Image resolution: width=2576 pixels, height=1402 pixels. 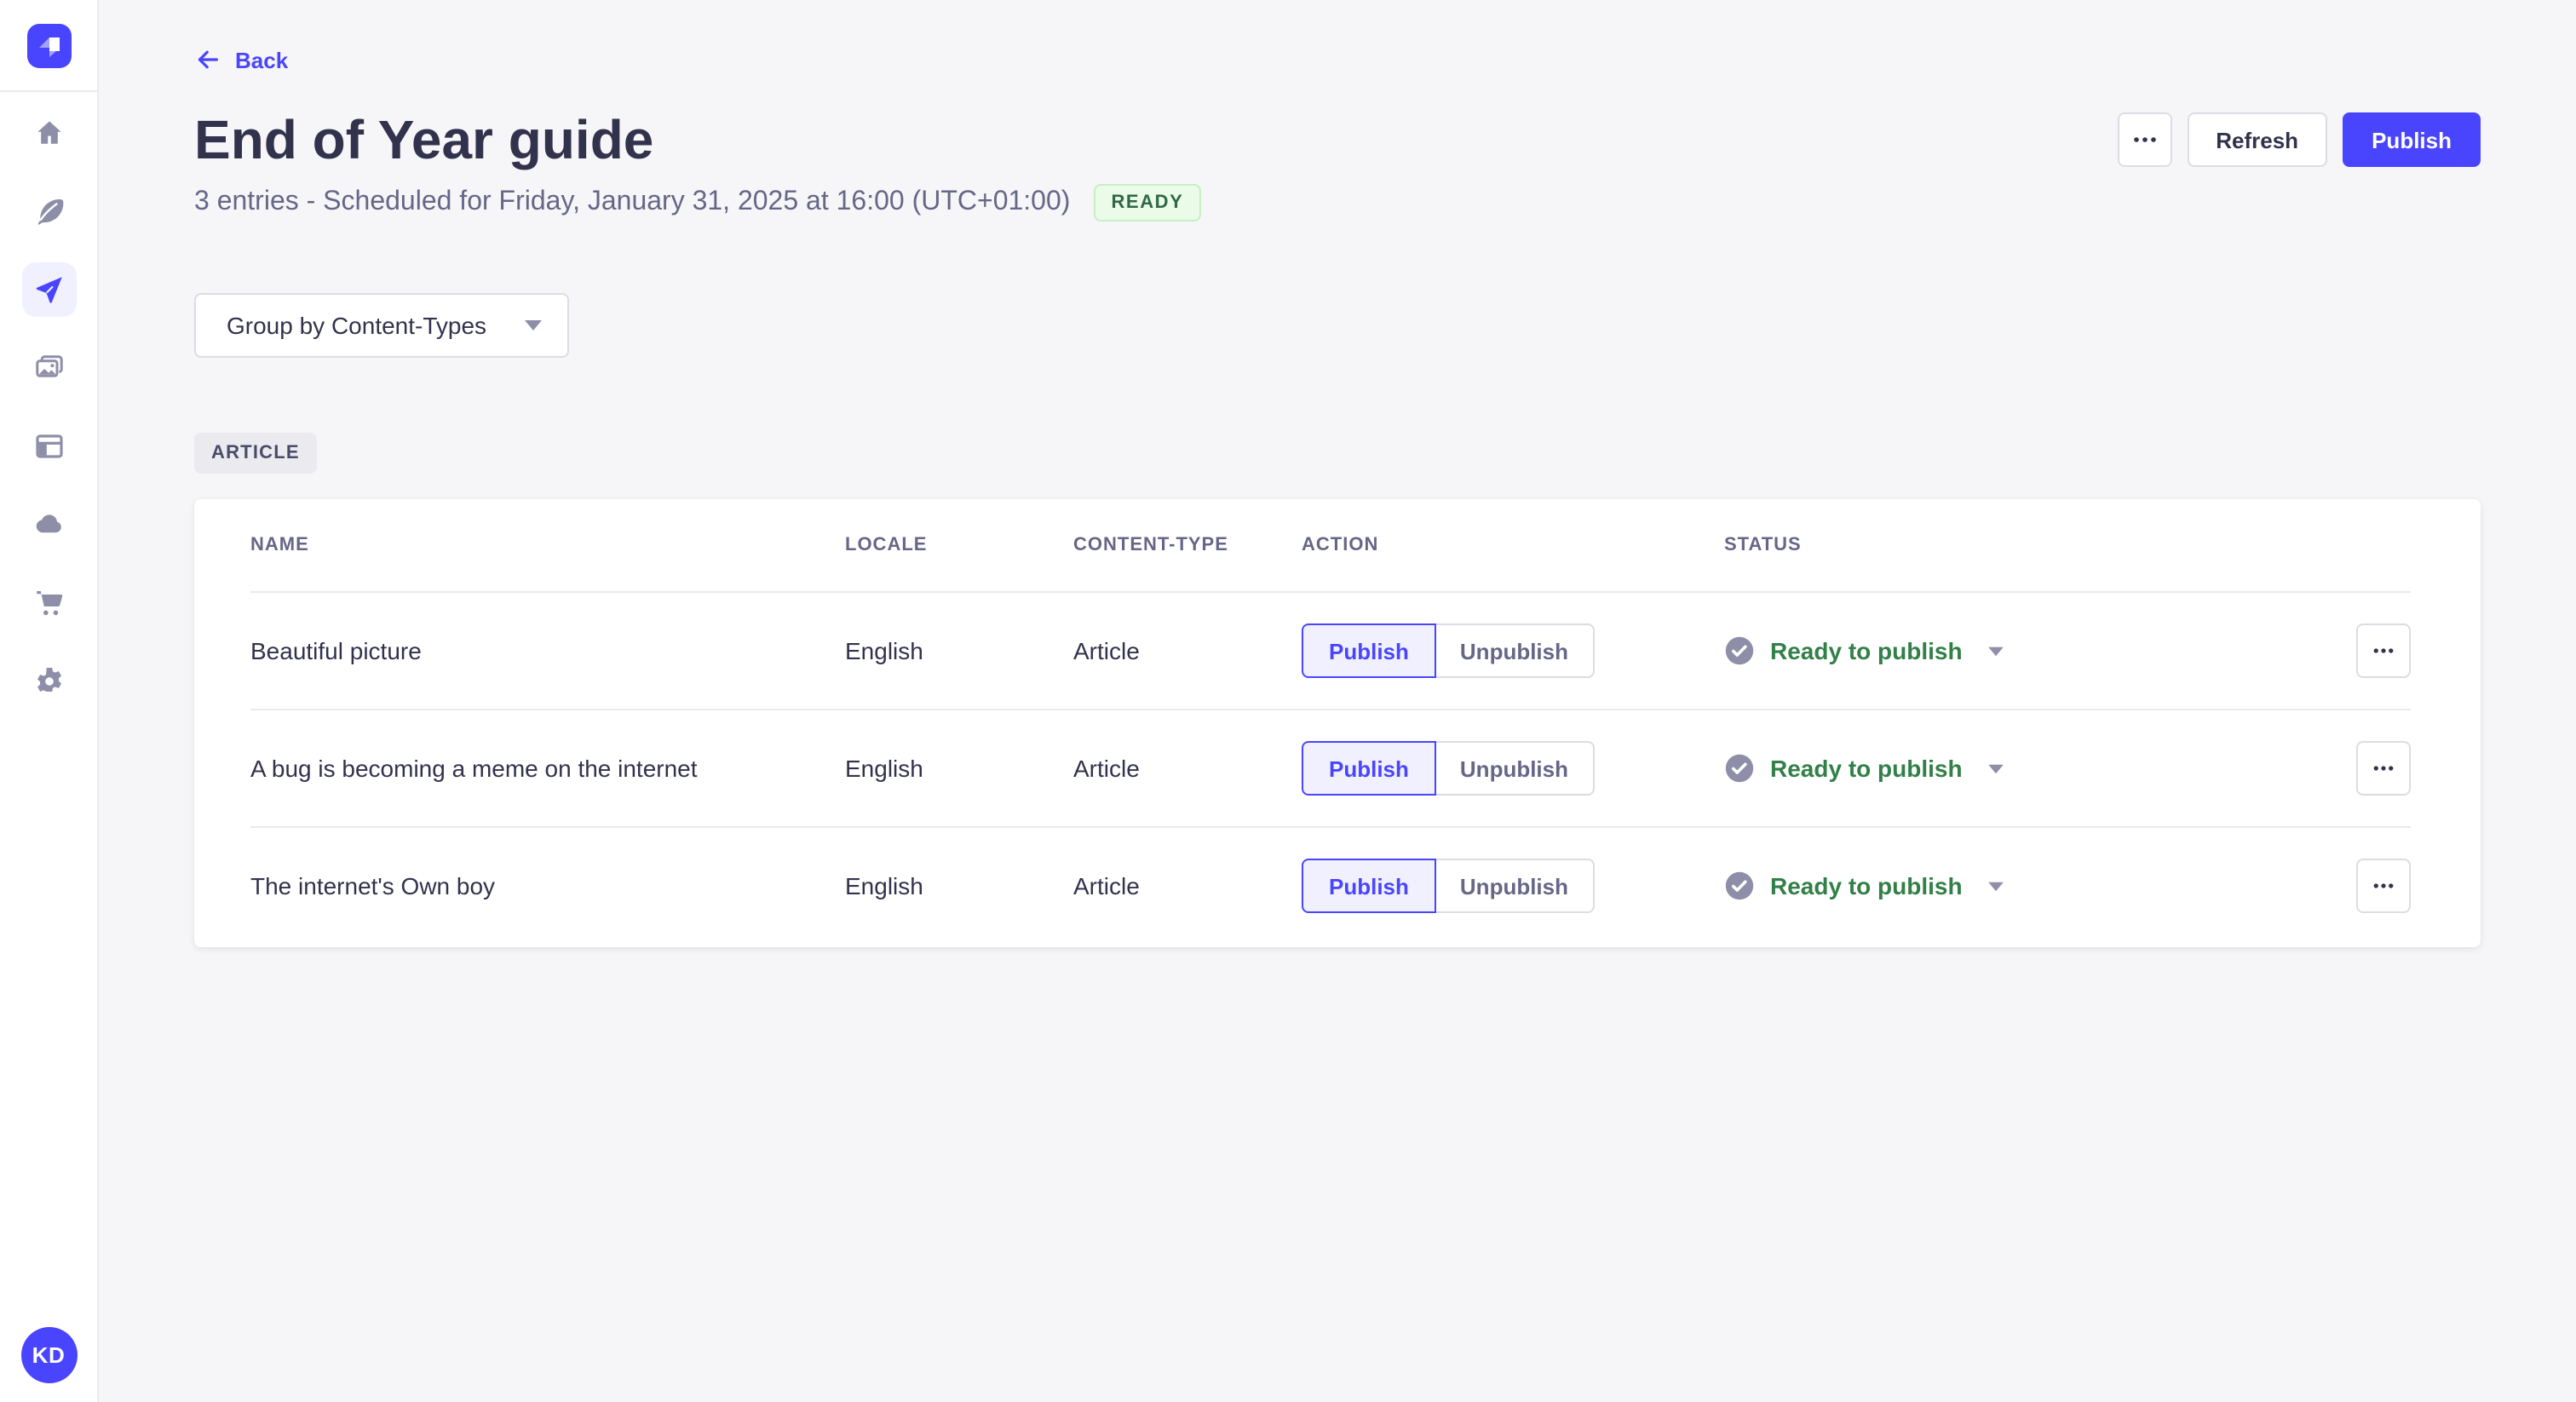 What do you see at coordinates (424, 139) in the screenshot?
I see `page-title: End of Year guide` at bounding box center [424, 139].